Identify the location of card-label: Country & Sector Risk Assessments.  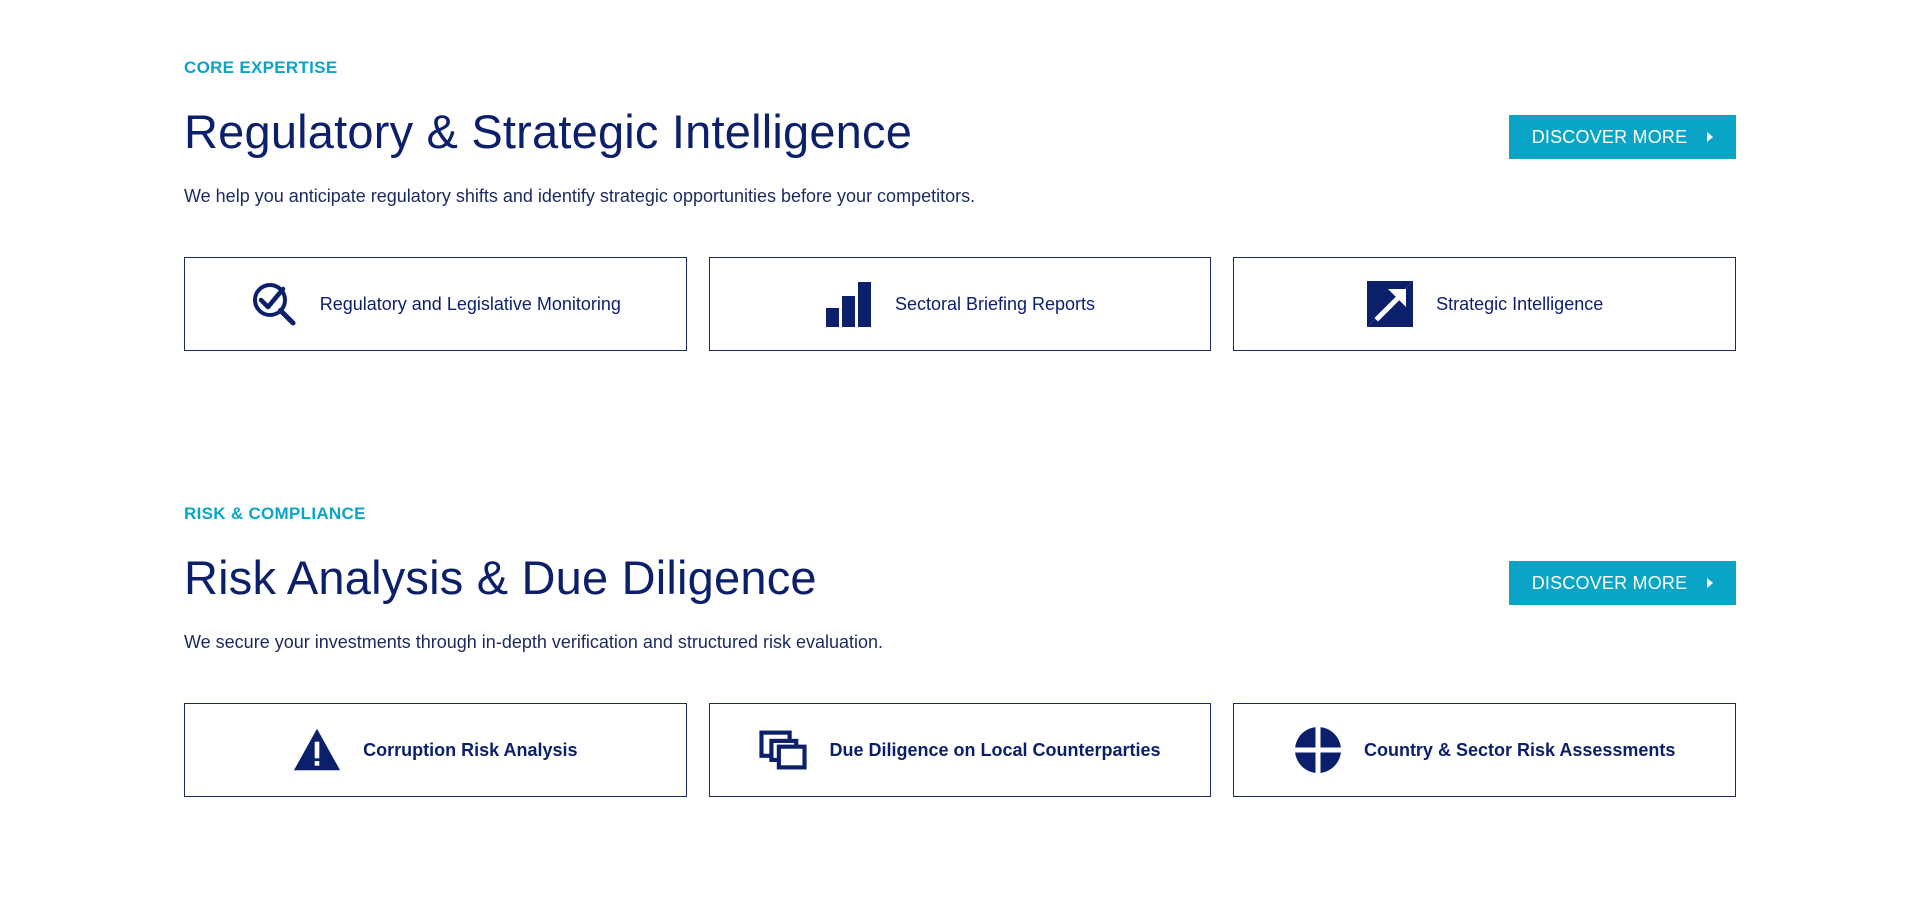
(1519, 749).